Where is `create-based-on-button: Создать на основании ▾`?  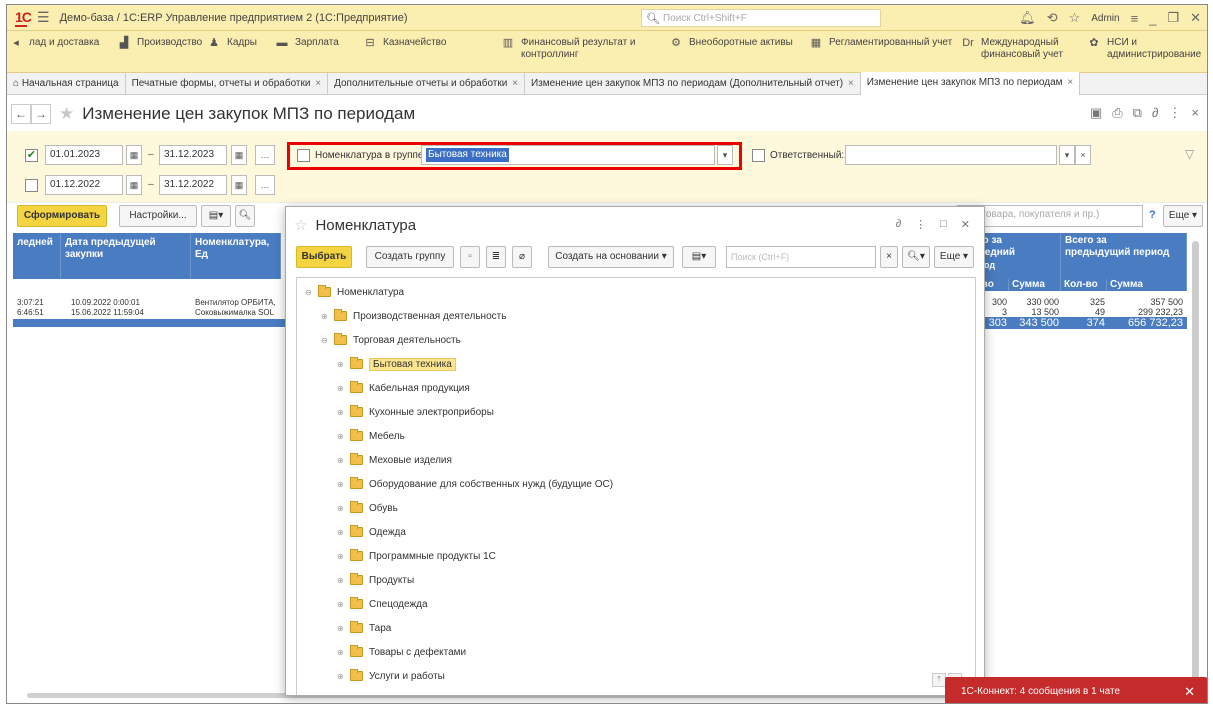
create-based-on-button: Создать на основании ▾ is located at coordinates (611, 257).